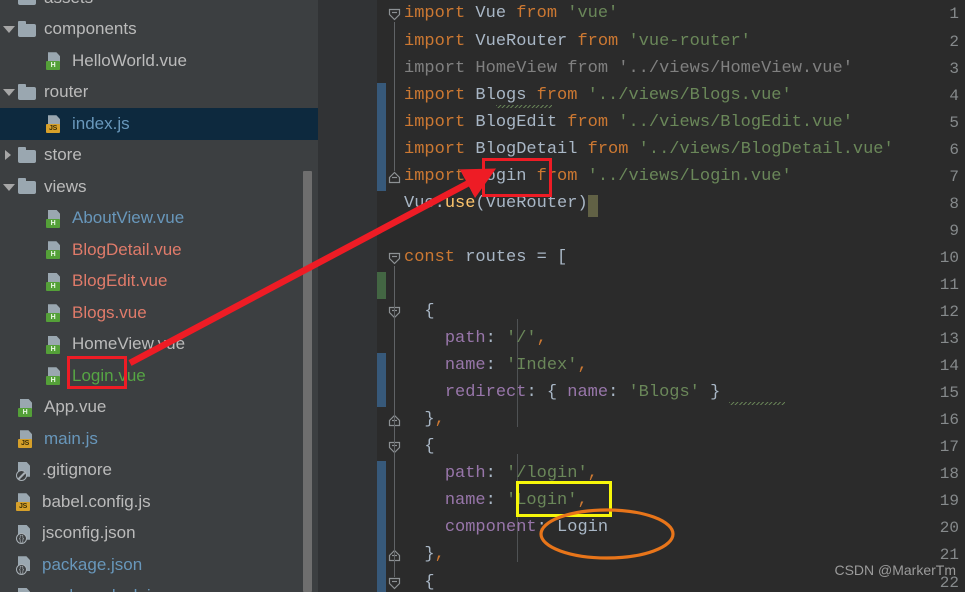 This screenshot has height=592, width=965. What do you see at coordinates (562, 392) in the screenshot?
I see `code-line: redirect: { name: 'Blogs' }` at bounding box center [562, 392].